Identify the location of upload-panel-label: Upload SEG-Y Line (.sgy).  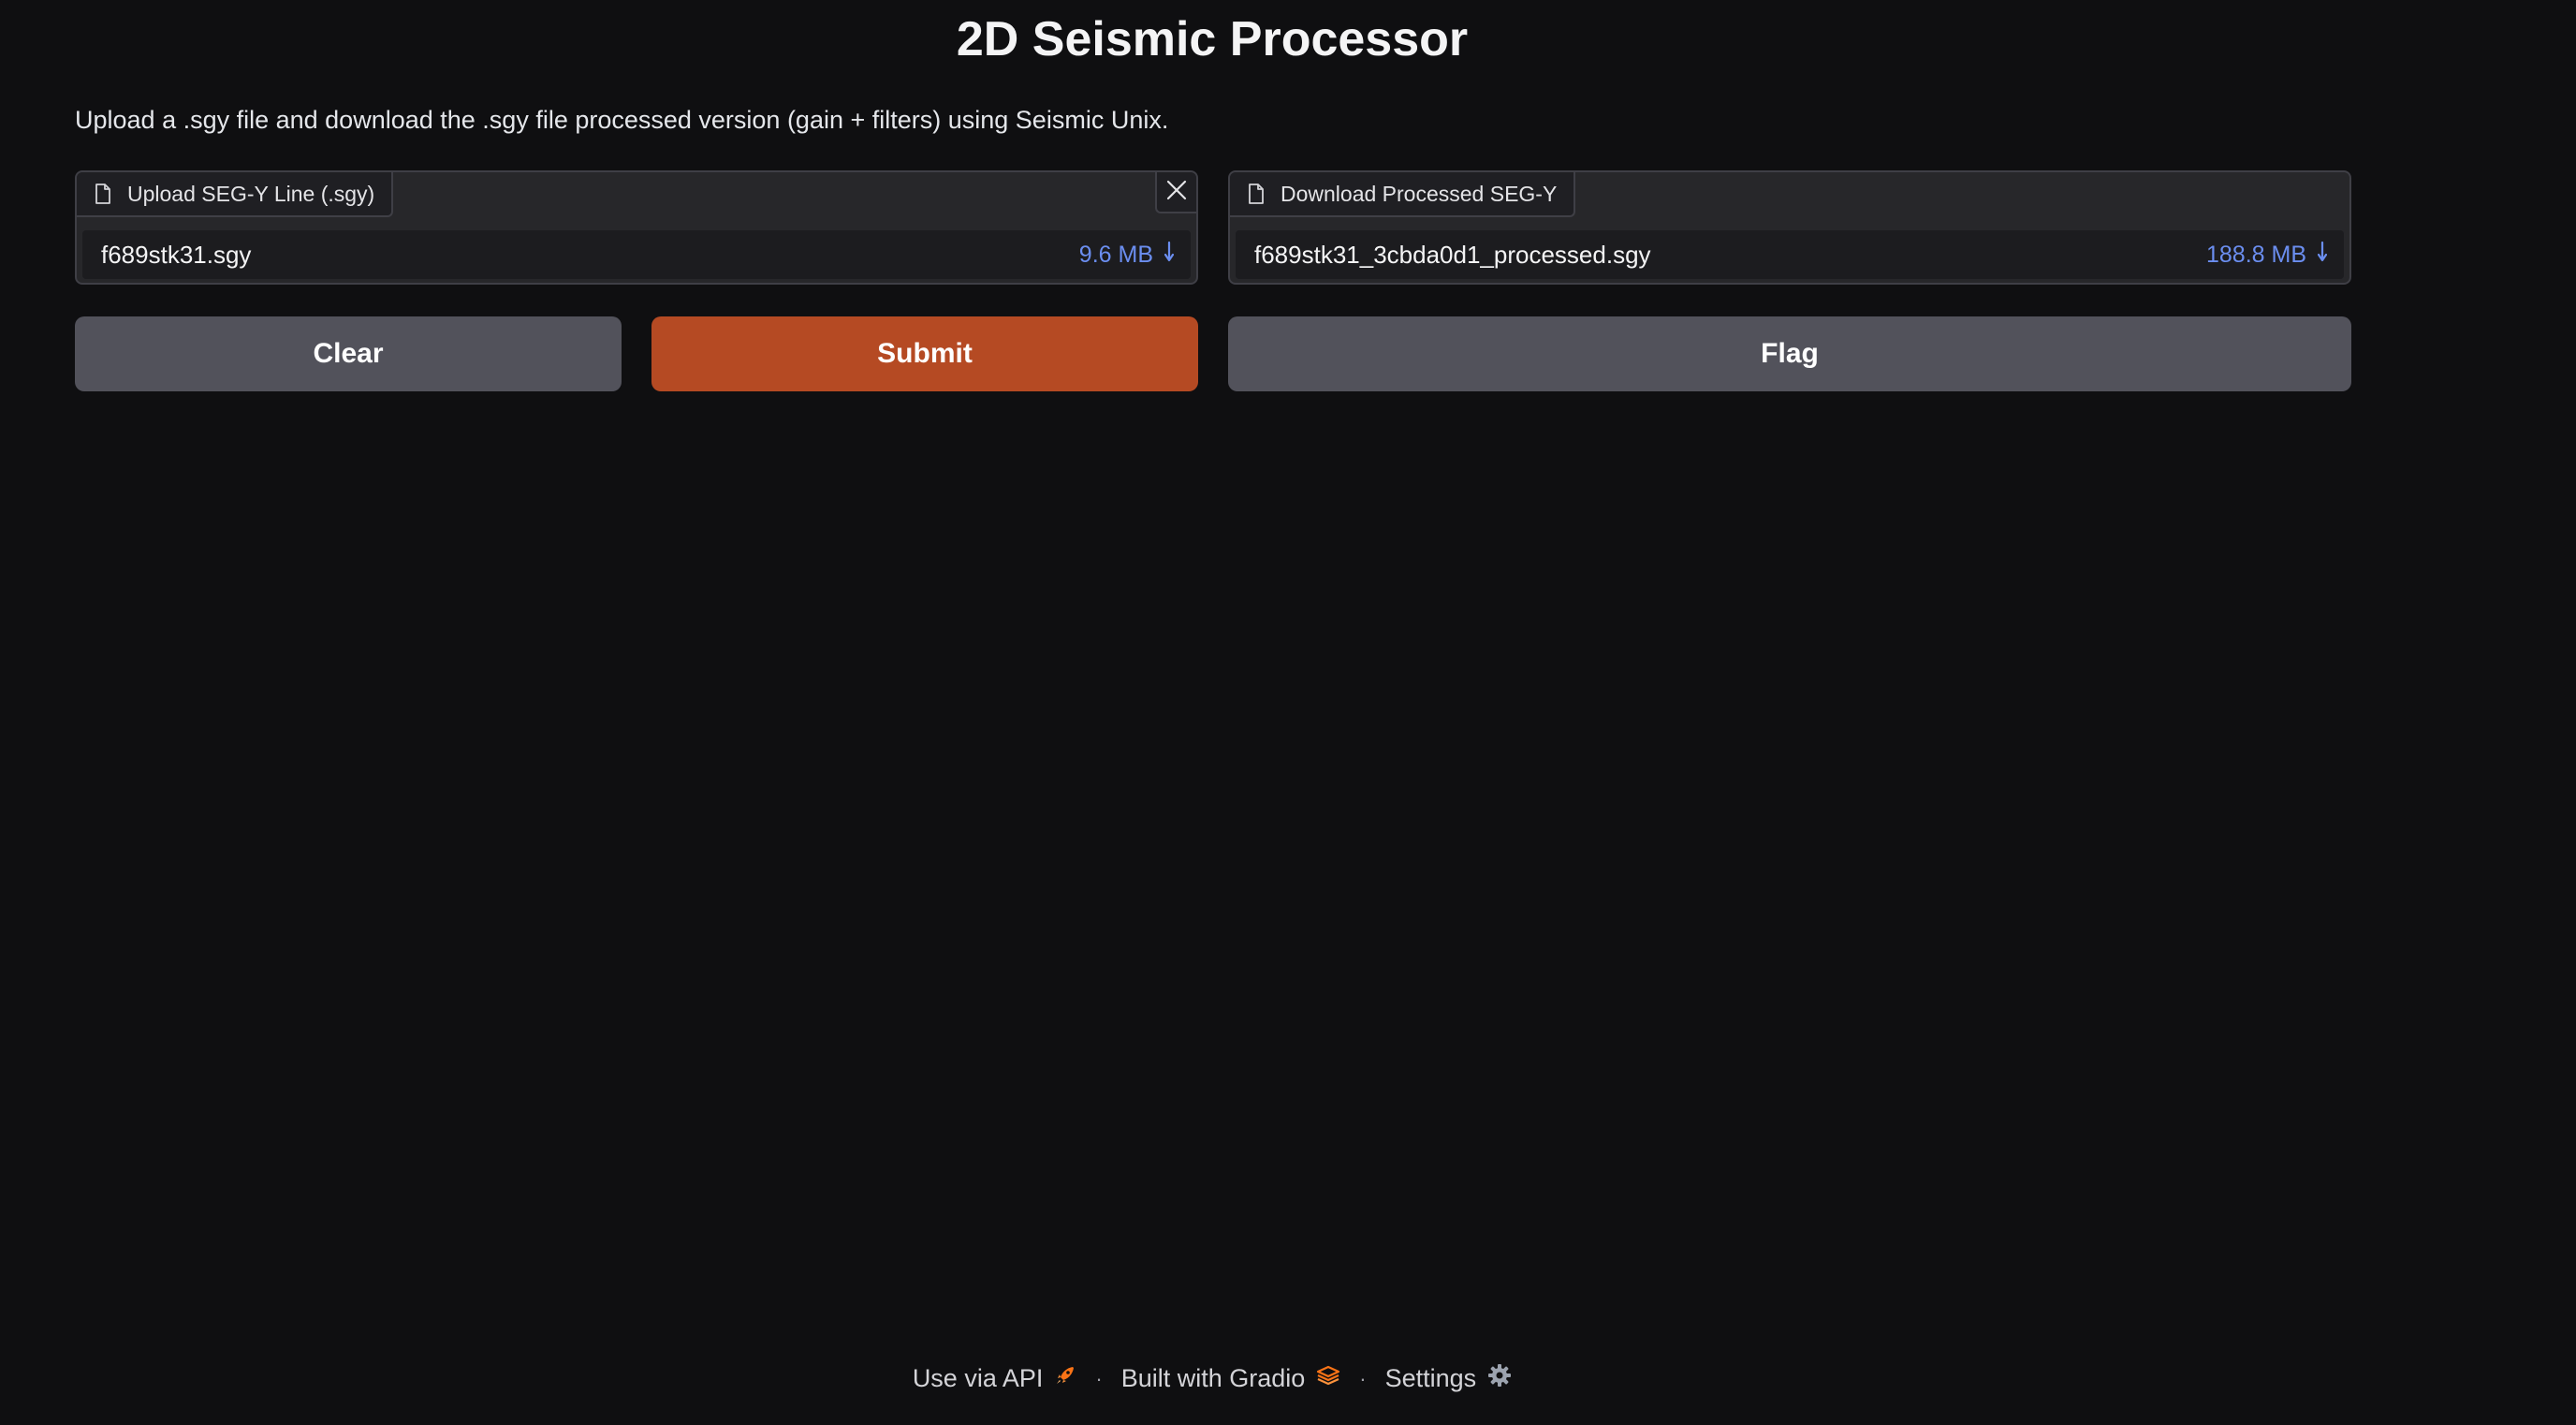
(235, 194).